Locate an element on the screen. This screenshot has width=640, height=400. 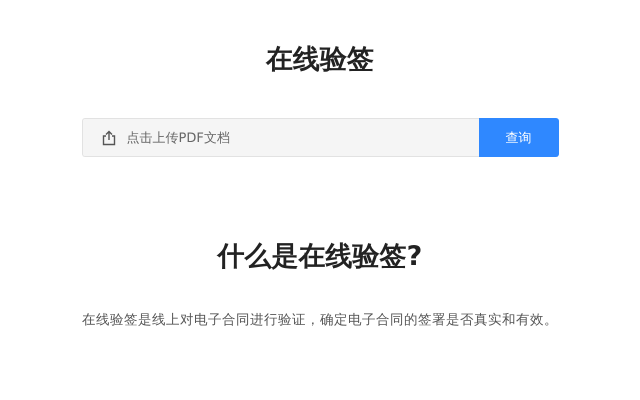
query-button: 查询 is located at coordinates (518, 137).